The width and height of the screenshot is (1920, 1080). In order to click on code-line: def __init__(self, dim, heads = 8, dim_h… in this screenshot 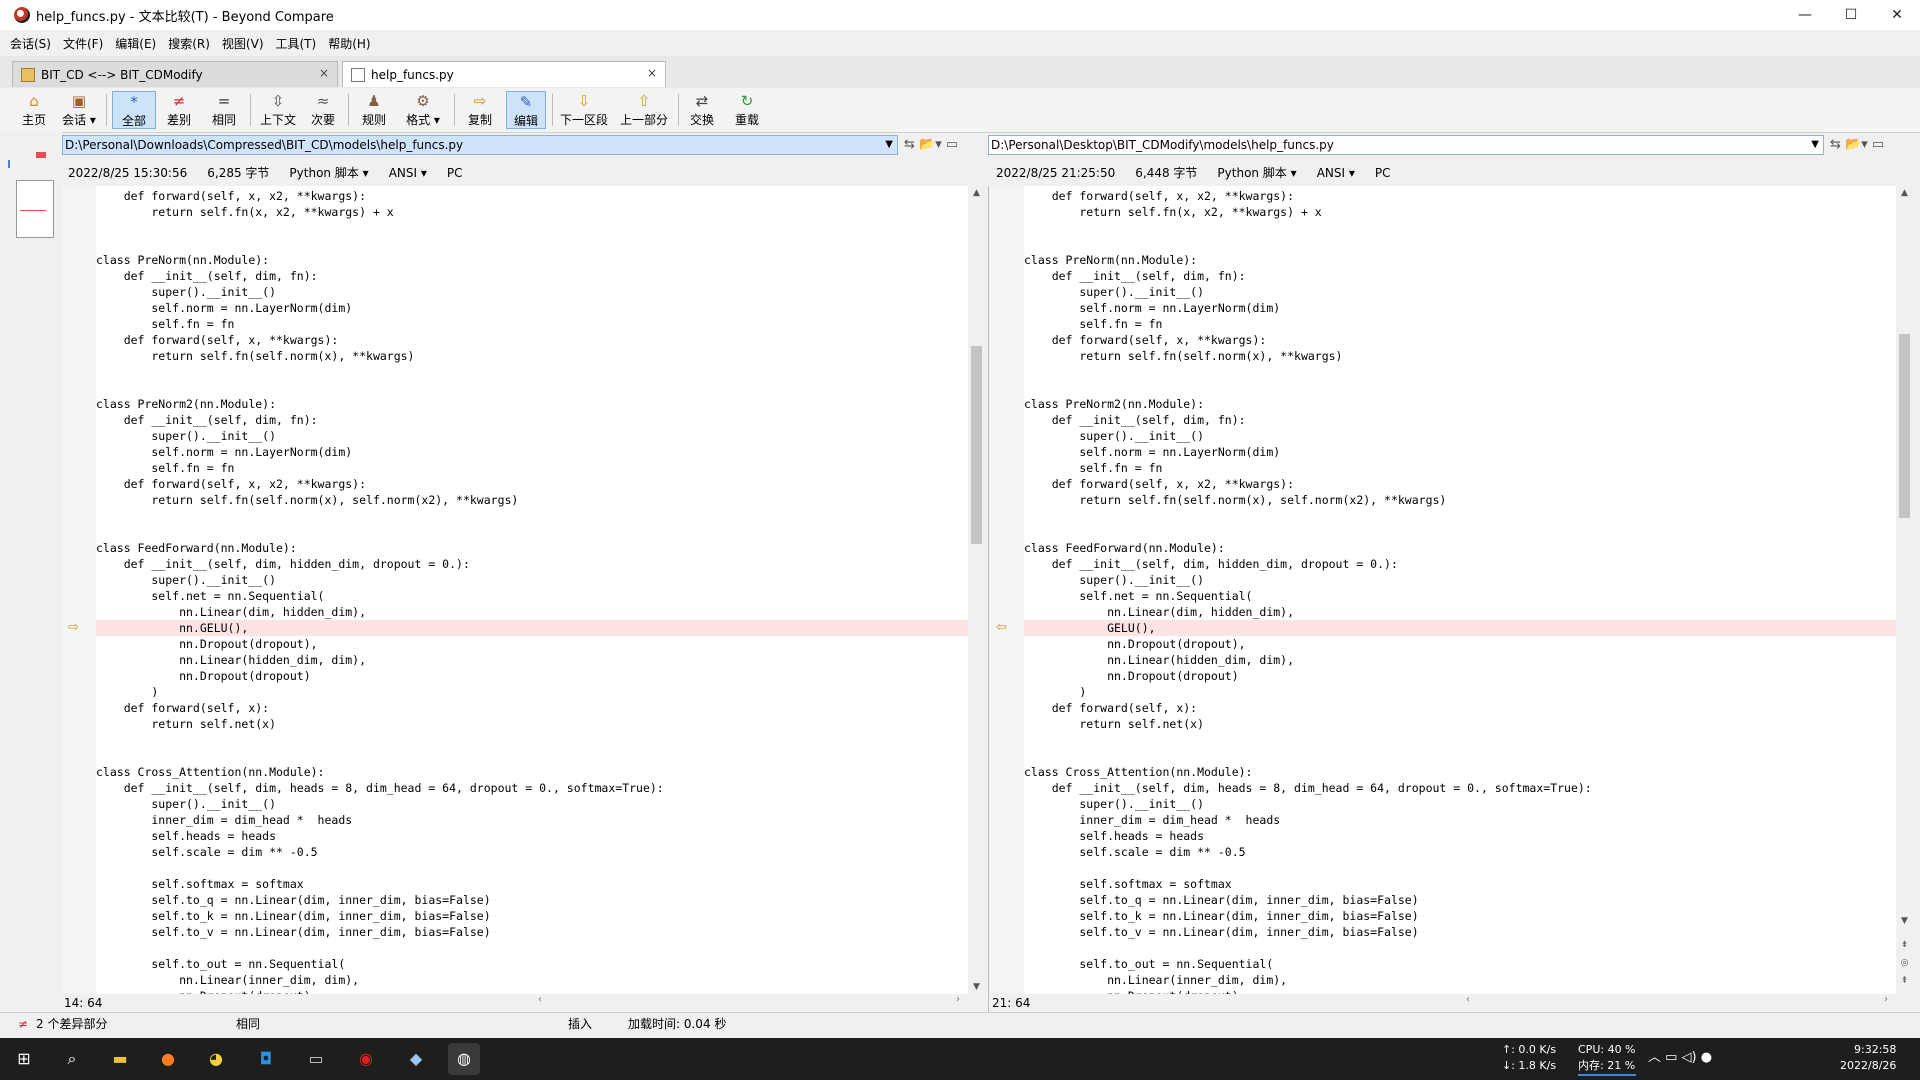, I will do `click(1460, 788)`.